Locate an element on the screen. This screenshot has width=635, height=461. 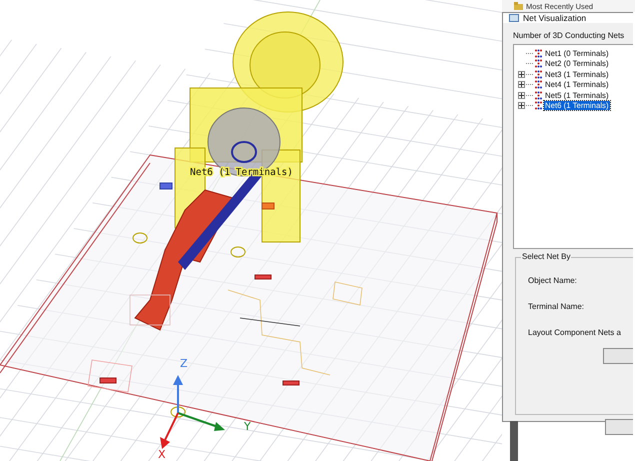
axis-label: Y is located at coordinates (247, 426).